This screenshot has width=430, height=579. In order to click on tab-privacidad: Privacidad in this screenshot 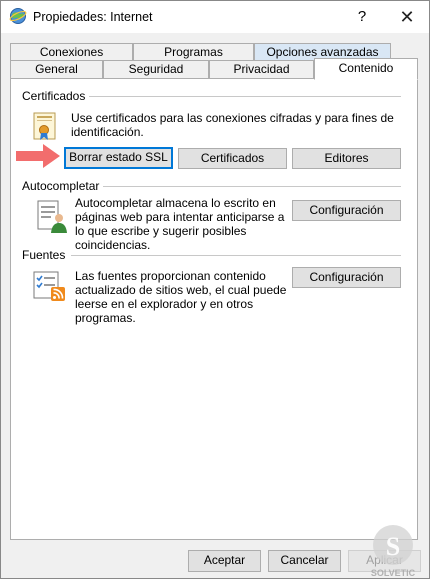, I will do `click(261, 69)`.